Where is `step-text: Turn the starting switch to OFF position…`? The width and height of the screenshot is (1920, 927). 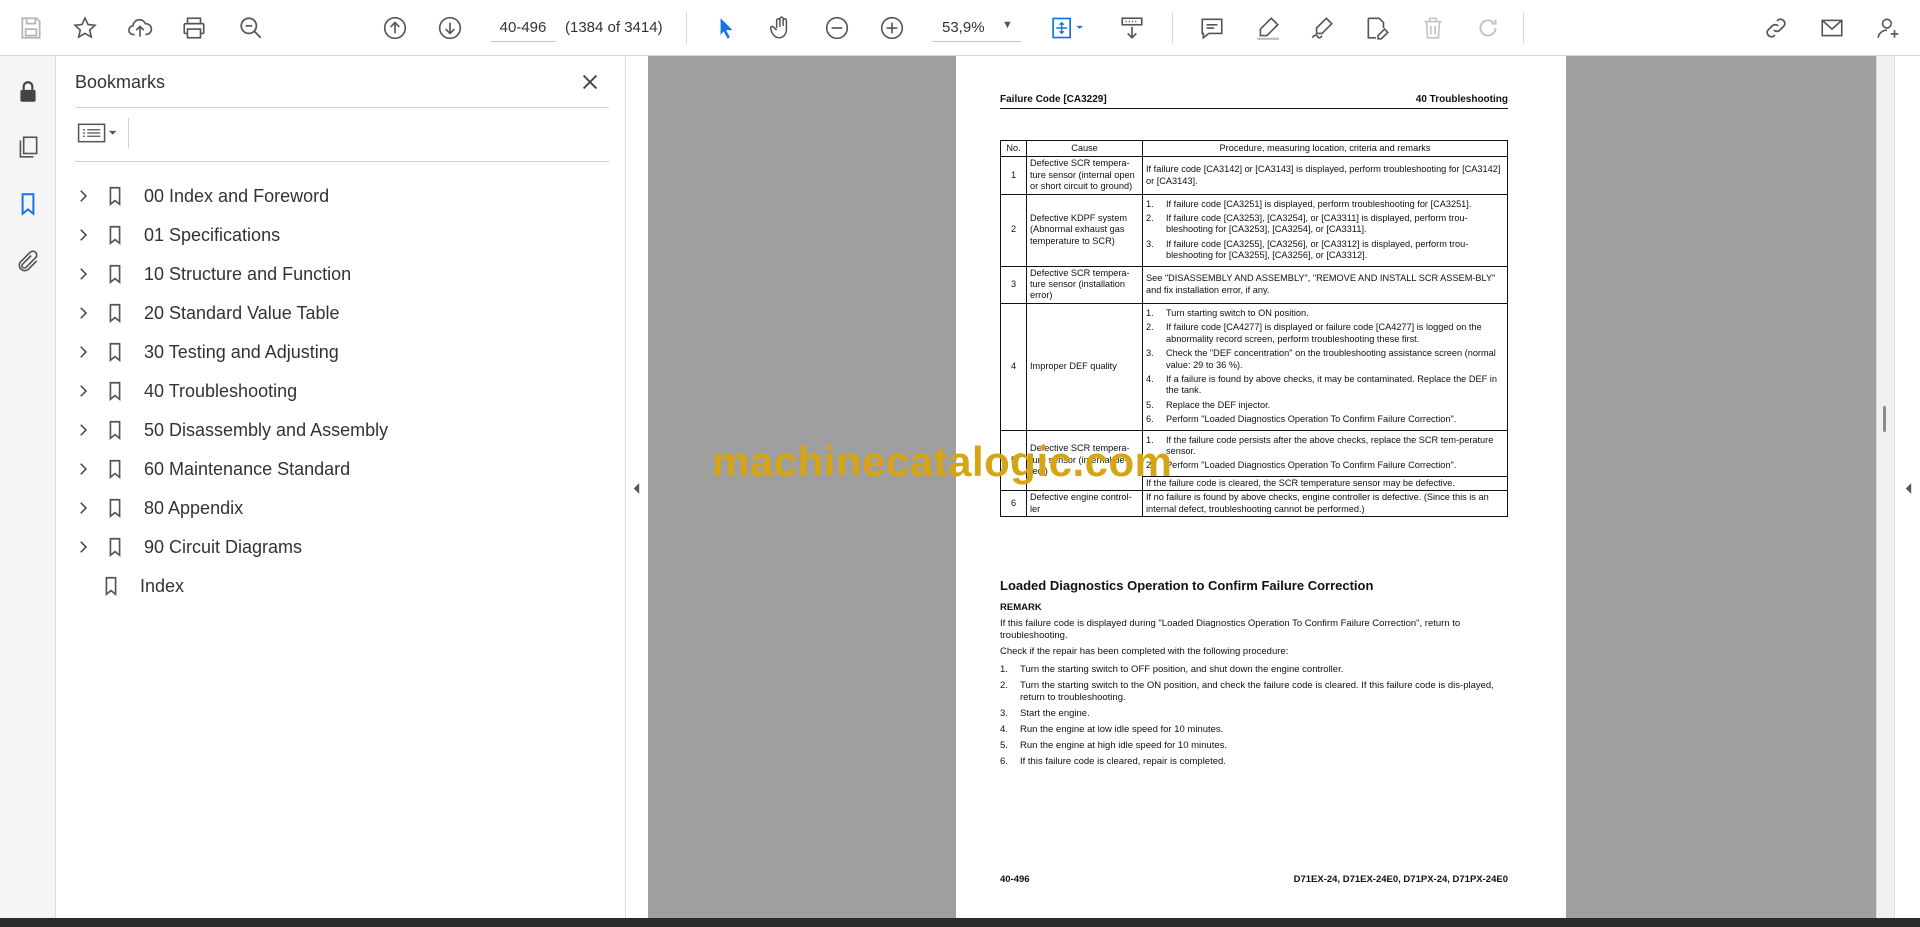
step-text: Turn the starting switch to OFF position… is located at coordinates (1182, 669).